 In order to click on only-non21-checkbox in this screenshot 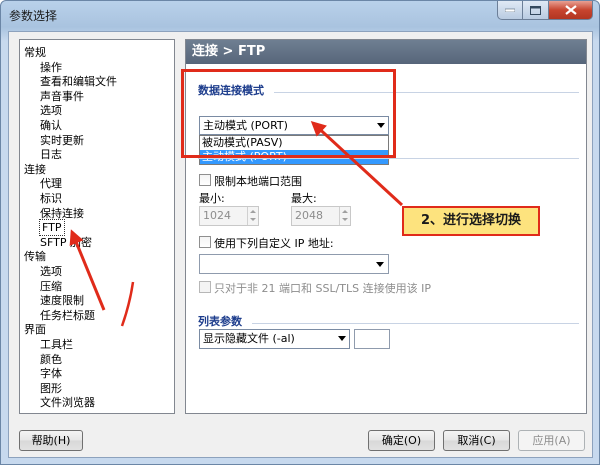, I will do `click(205, 287)`.